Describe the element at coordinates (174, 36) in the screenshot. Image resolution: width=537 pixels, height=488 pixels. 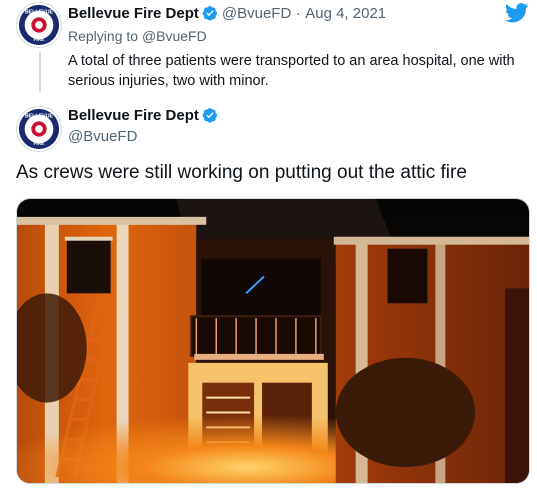
I see `replying-to-handle: @BvueFD` at that location.